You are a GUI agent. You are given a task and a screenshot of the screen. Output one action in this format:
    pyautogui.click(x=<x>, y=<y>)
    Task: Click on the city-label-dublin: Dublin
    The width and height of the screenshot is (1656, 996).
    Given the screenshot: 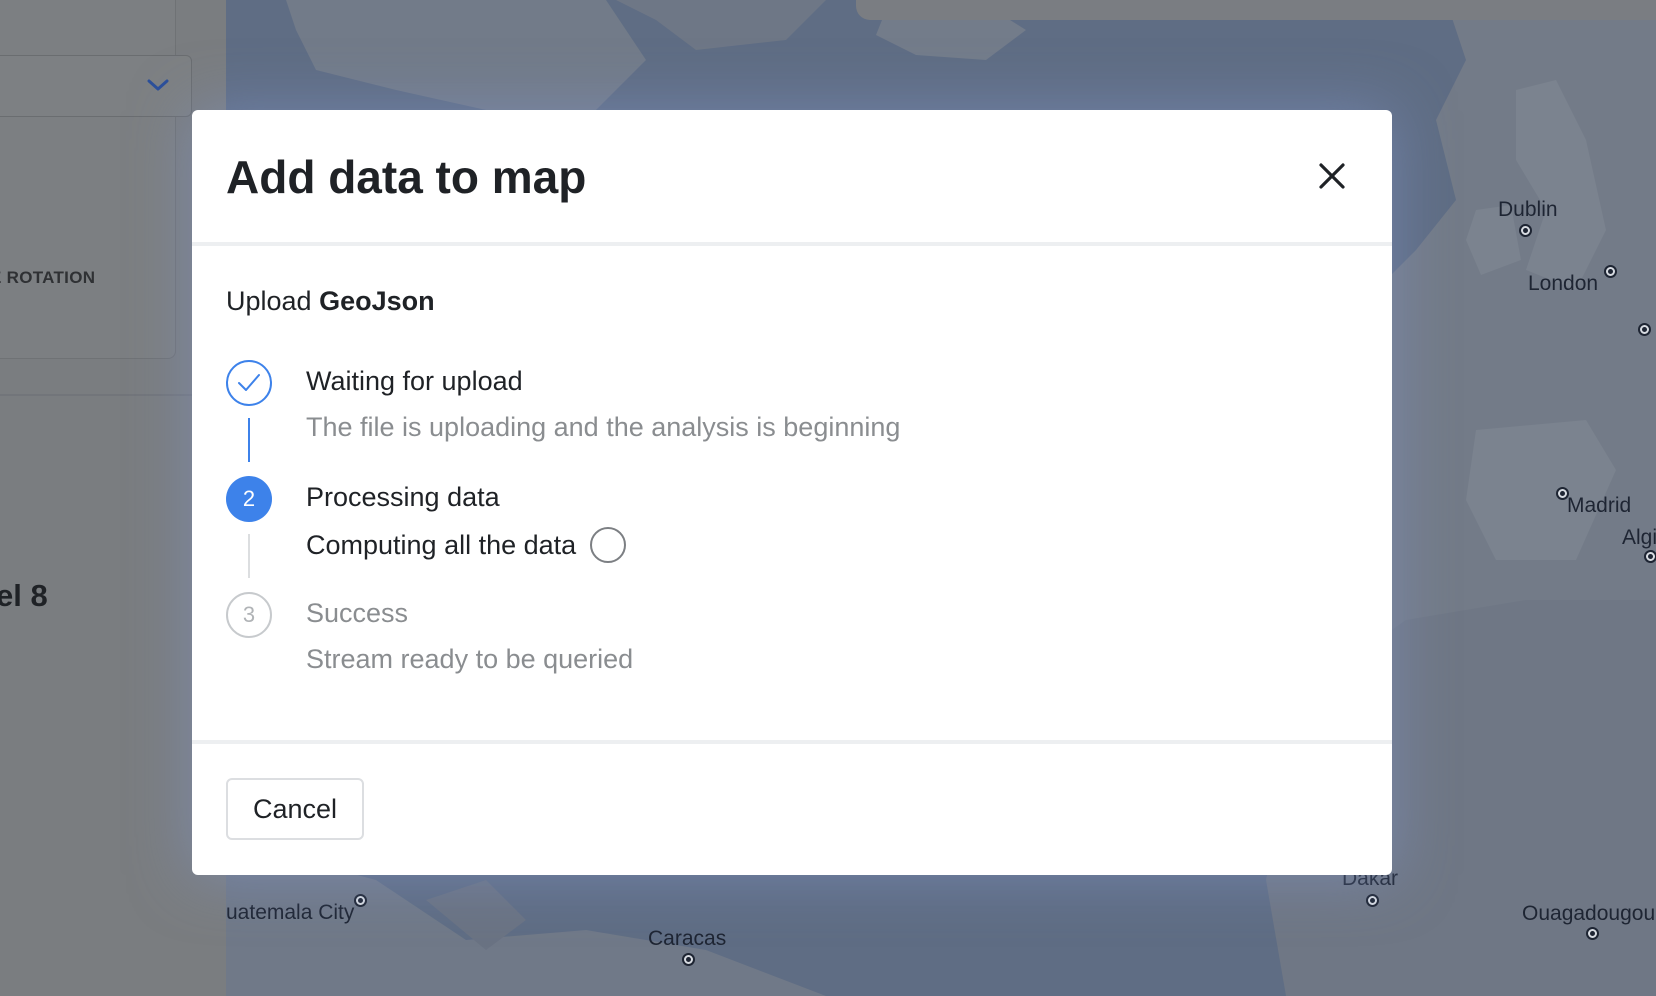 What is the action you would take?
    pyautogui.click(x=1528, y=209)
    